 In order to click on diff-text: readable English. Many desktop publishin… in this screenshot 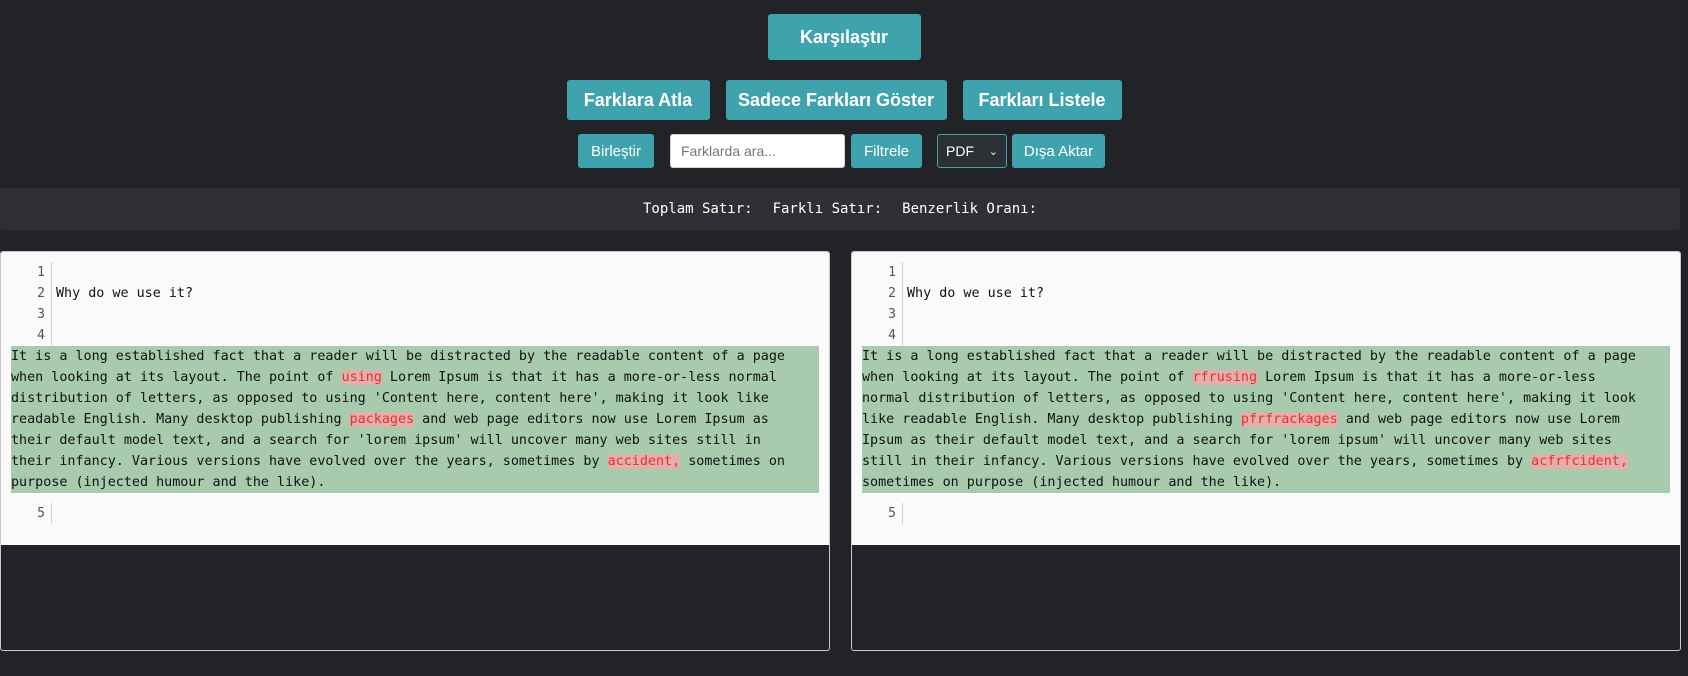, I will do `click(180, 419)`.